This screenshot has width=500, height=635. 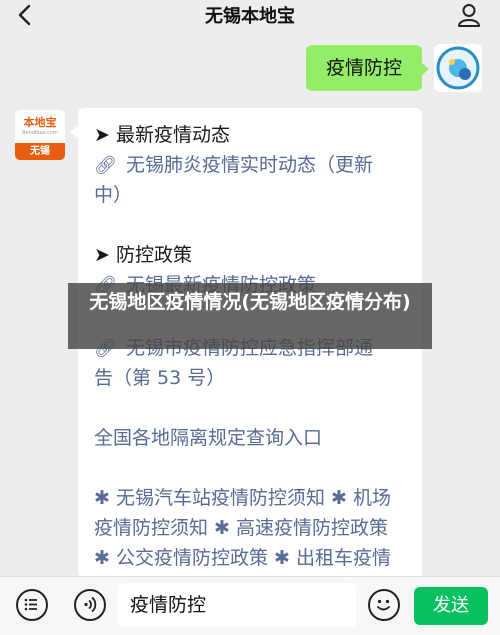 What do you see at coordinates (254, 438) in the screenshot?
I see `link-quarantine-query: 全国各地隔离规定查询入口` at bounding box center [254, 438].